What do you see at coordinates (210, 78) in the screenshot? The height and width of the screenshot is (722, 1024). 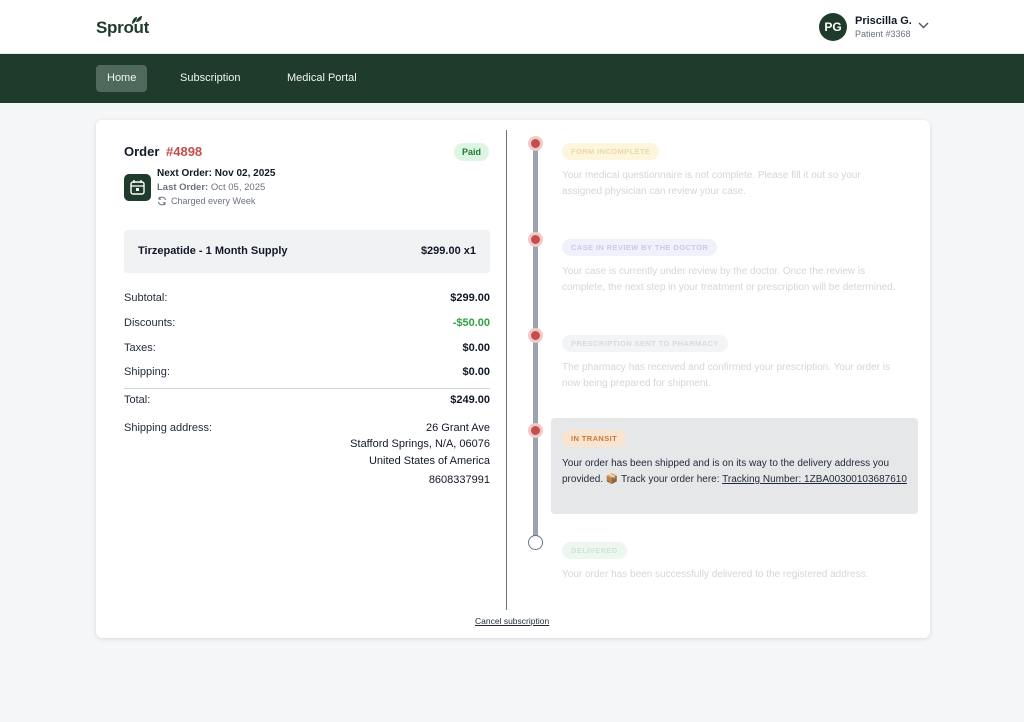 I see `nav-subscription: Subscription` at bounding box center [210, 78].